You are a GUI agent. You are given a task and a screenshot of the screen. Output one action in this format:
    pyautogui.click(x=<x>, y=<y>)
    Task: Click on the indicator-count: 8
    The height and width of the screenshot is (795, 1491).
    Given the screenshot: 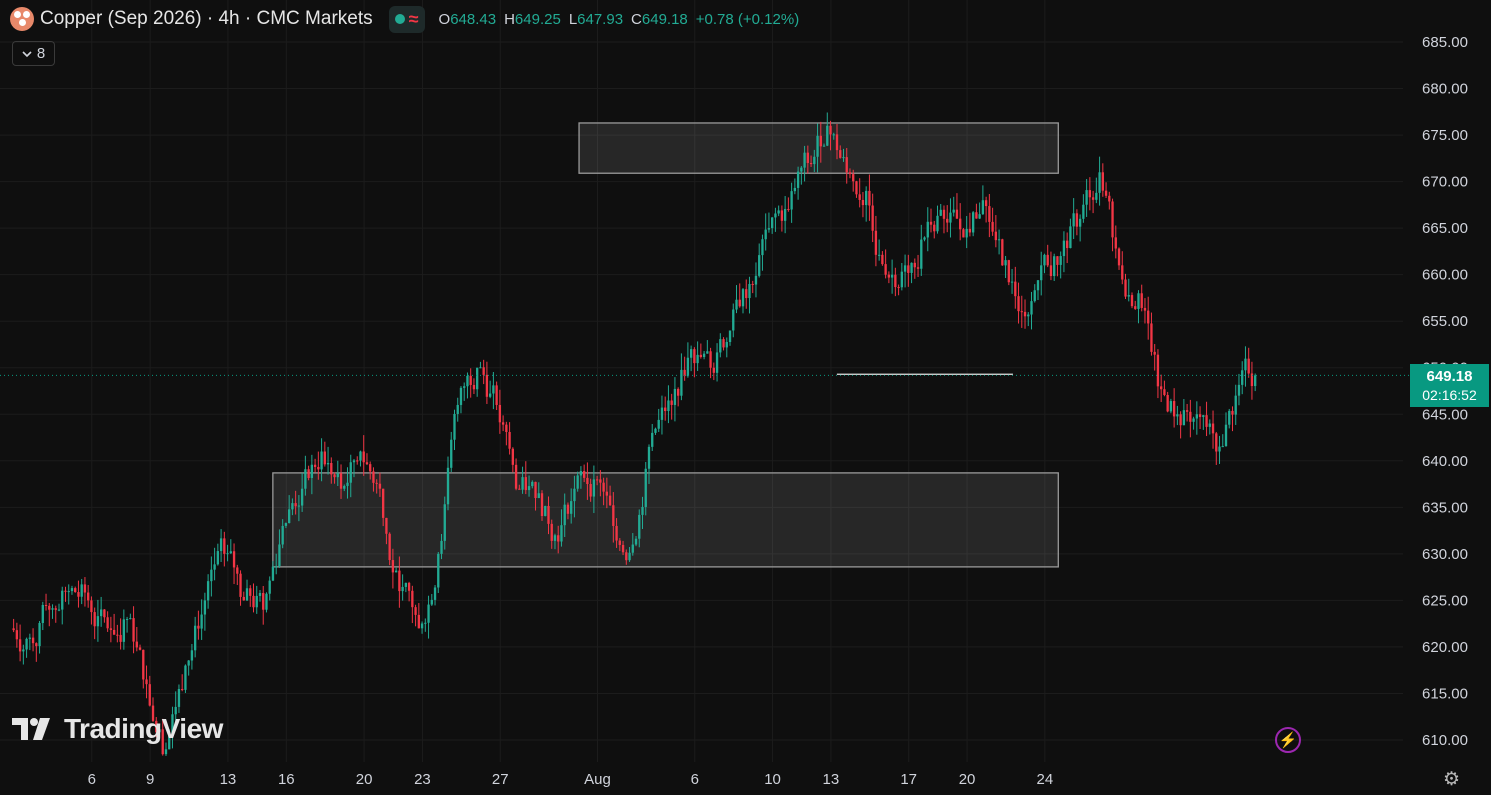 What is the action you would take?
    pyautogui.click(x=41, y=53)
    